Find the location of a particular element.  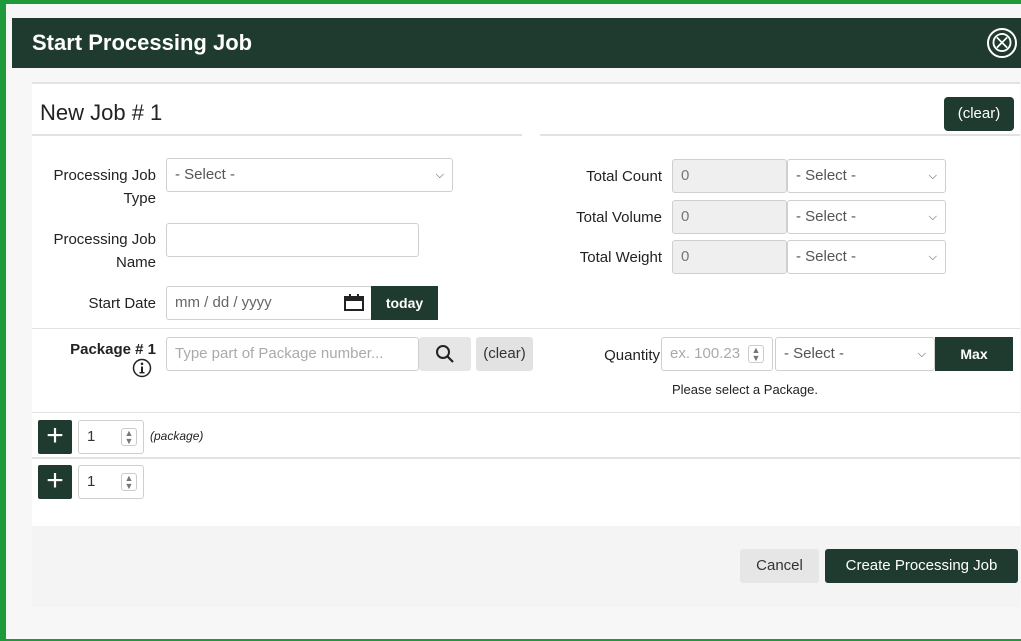

package-search-button is located at coordinates (445, 354).